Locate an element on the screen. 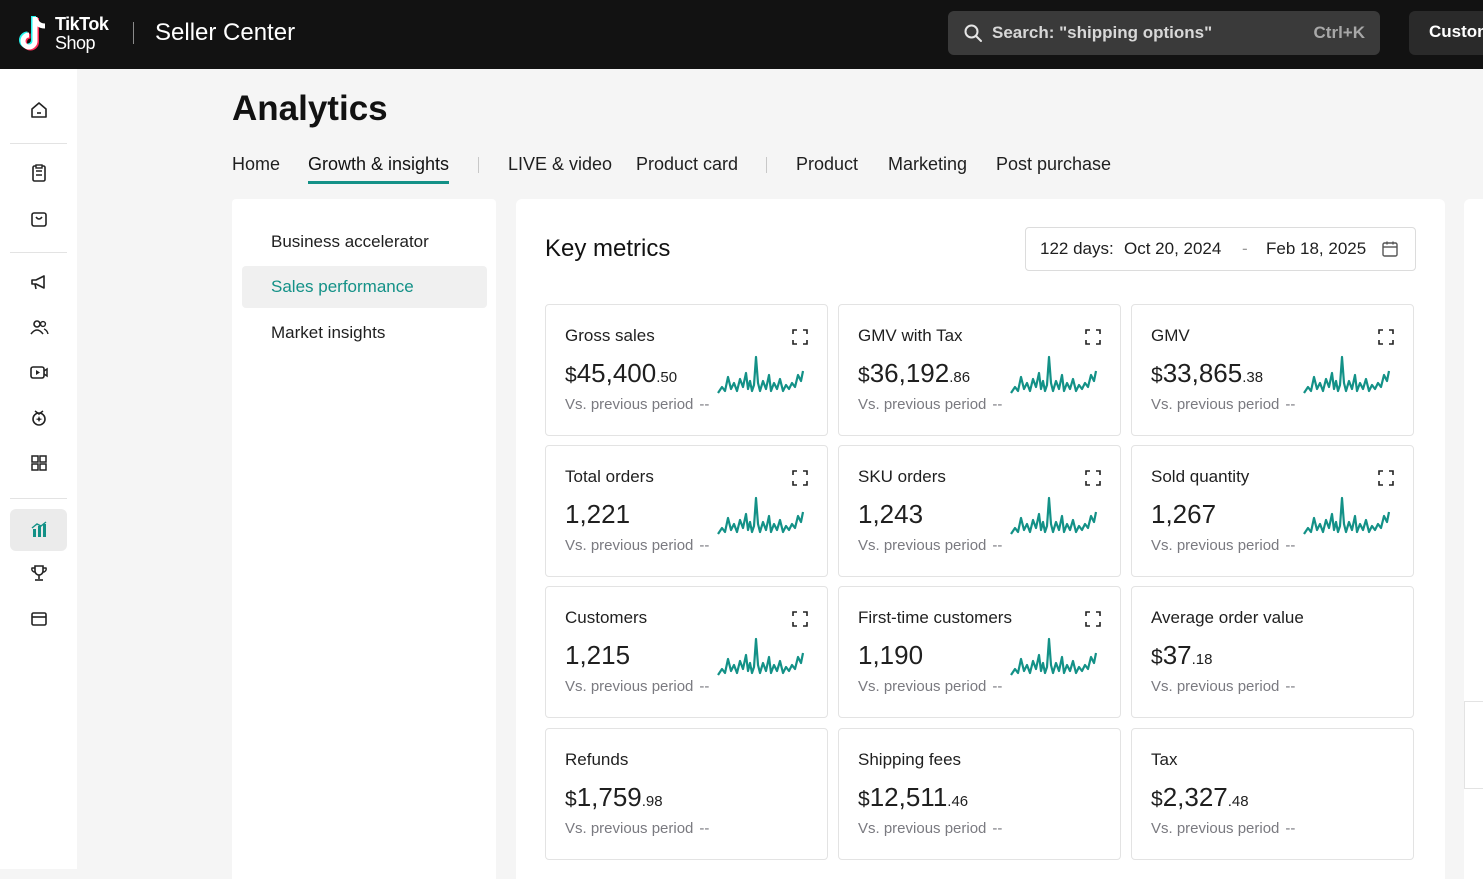 This screenshot has width=1483, height=879. home-icon is located at coordinates (38, 110).